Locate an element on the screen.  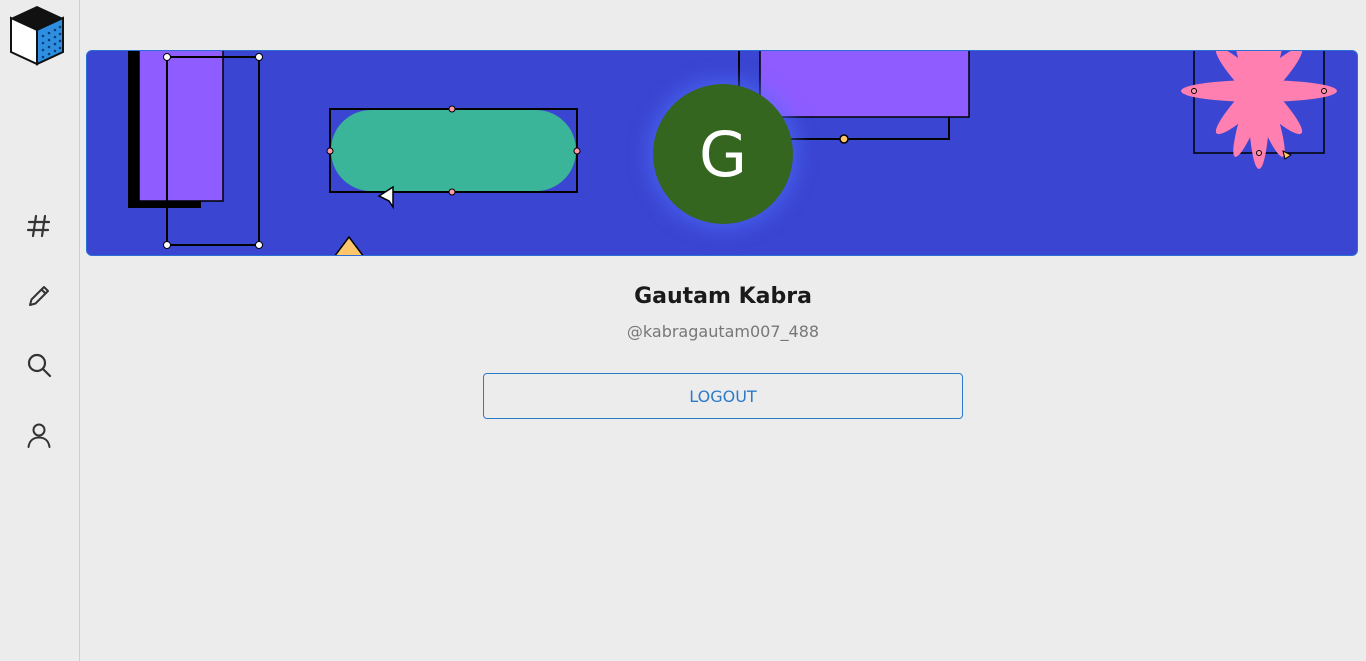
pencil-icon is located at coordinates (39, 296).